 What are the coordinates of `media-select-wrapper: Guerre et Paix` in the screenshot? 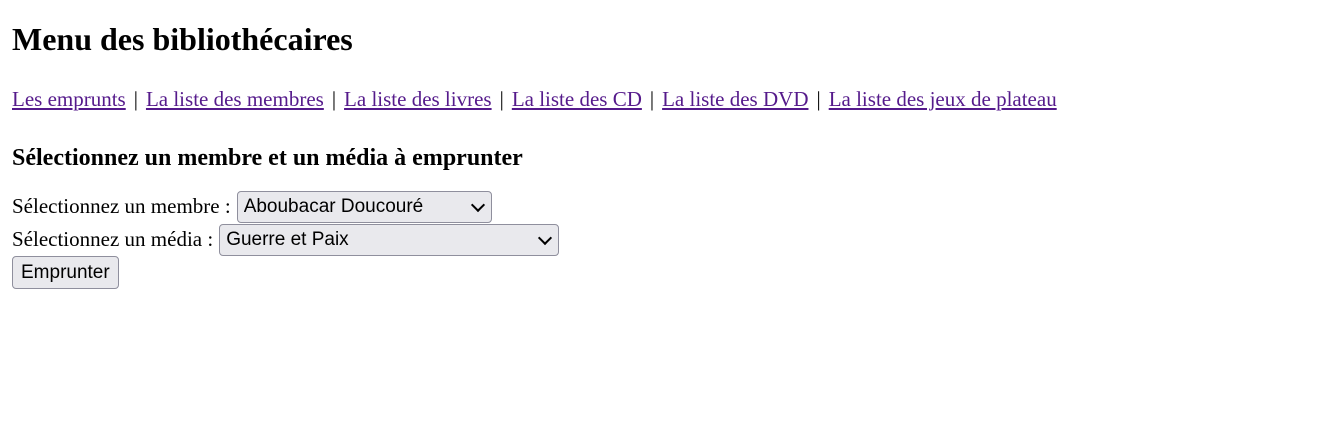 It's located at (389, 239).